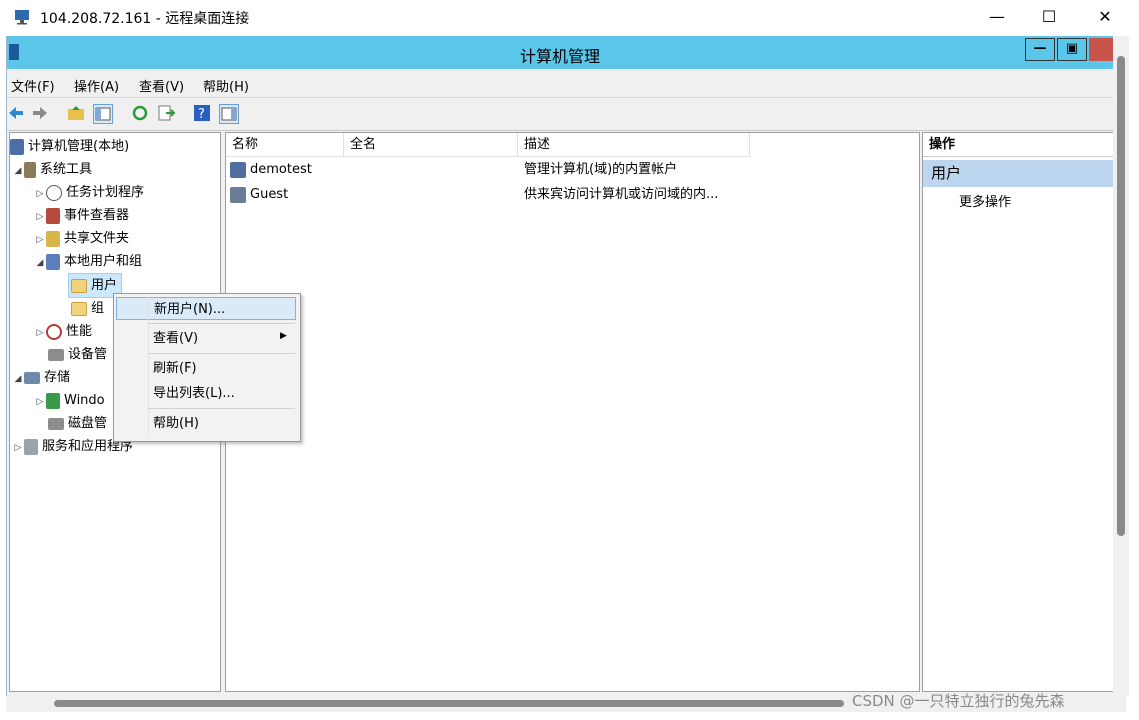 The height and width of the screenshot is (720, 1139). I want to click on show-hide-action-pane-icon, so click(229, 114).